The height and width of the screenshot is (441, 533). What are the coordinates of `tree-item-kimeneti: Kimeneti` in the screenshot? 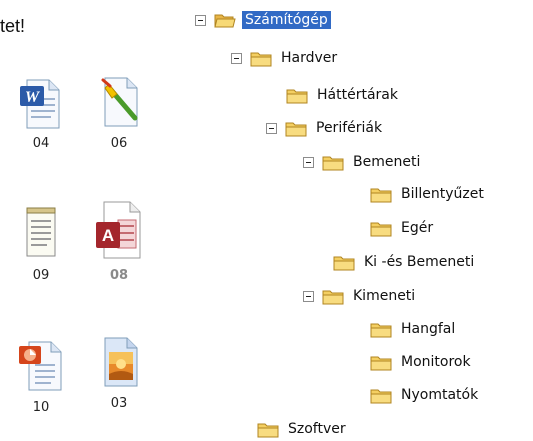 It's located at (360, 296).